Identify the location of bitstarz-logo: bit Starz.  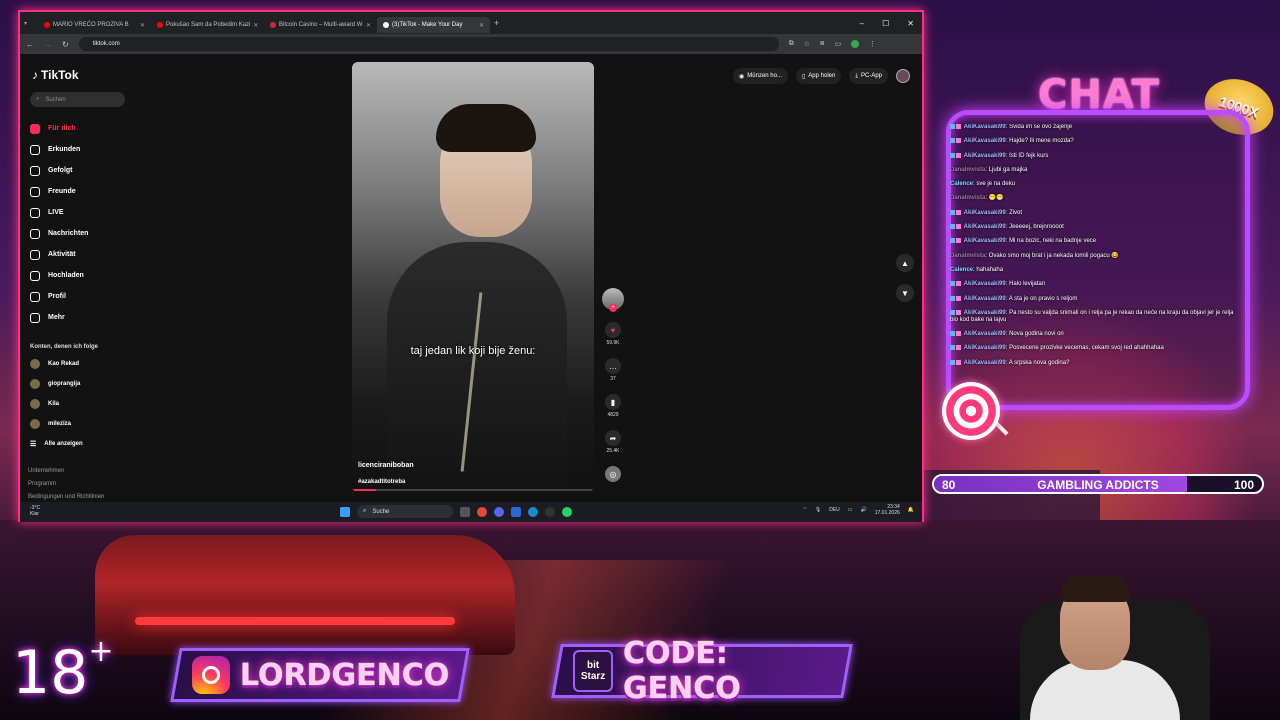
(593, 671).